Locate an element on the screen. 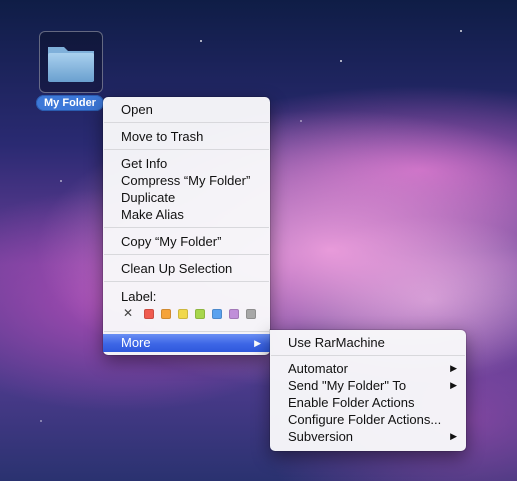  menu-item-more-label: More is located at coordinates (136, 342).